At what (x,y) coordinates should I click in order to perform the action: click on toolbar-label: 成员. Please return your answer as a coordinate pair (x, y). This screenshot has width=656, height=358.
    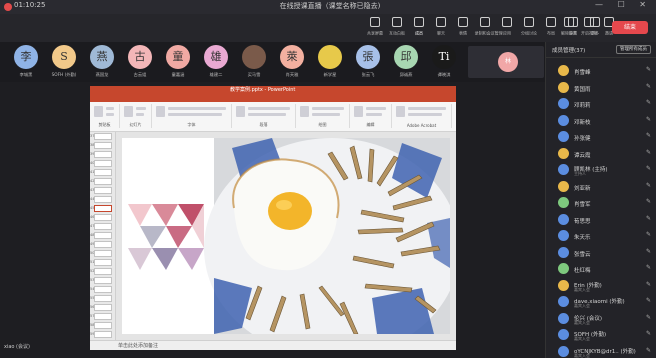
    Looking at the image, I should click on (418, 34).